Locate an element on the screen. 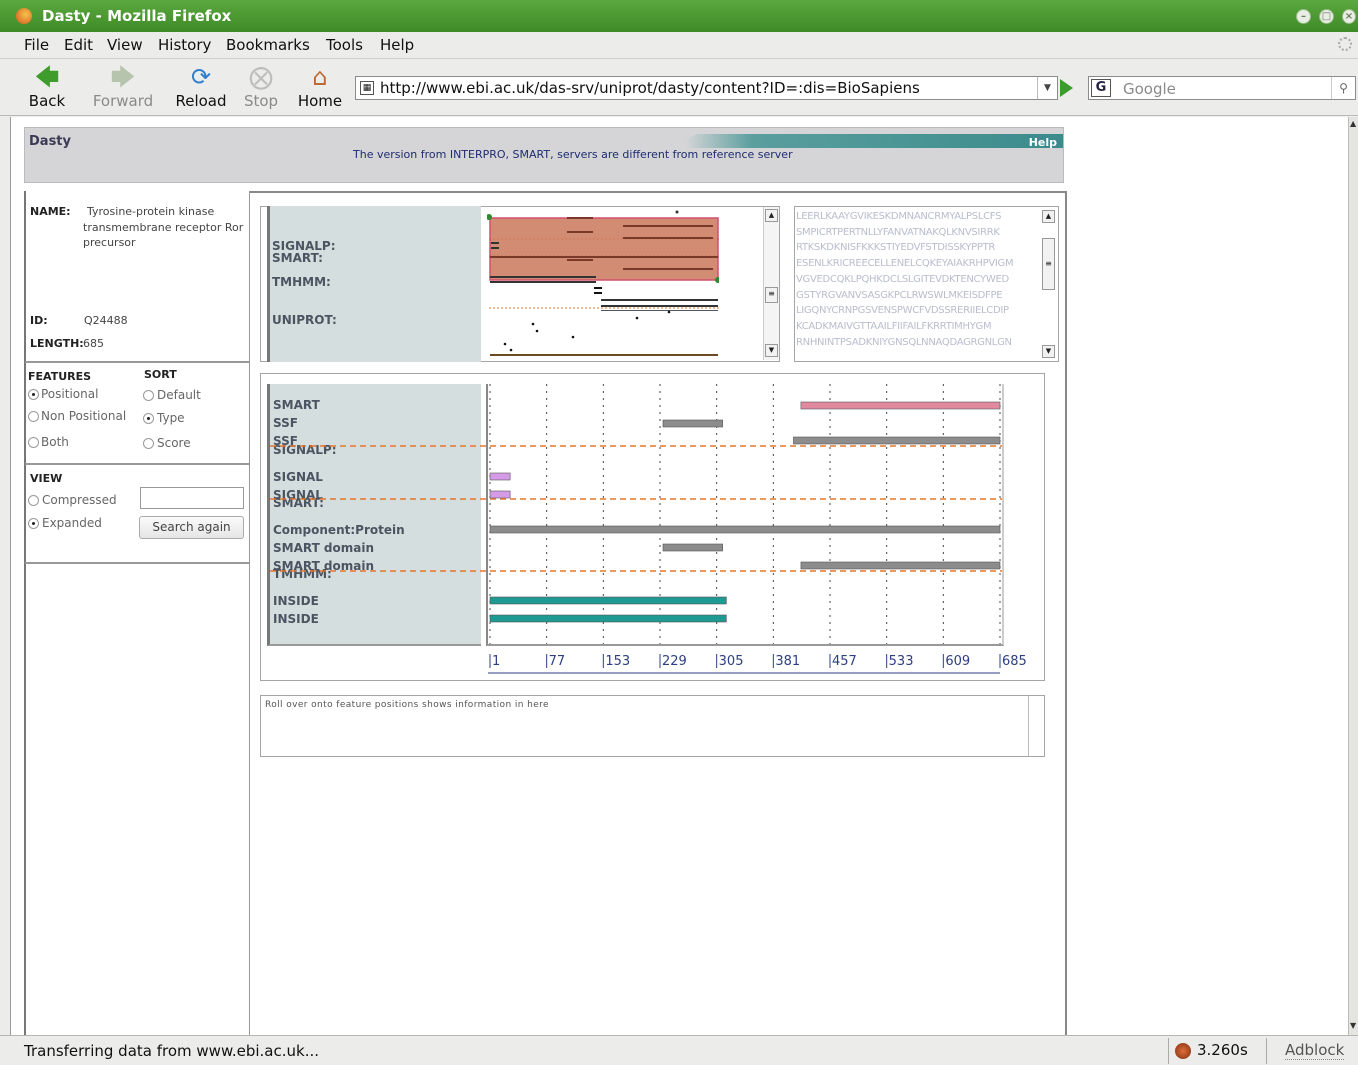  source-label: SIGNALP: is located at coordinates (305, 450).